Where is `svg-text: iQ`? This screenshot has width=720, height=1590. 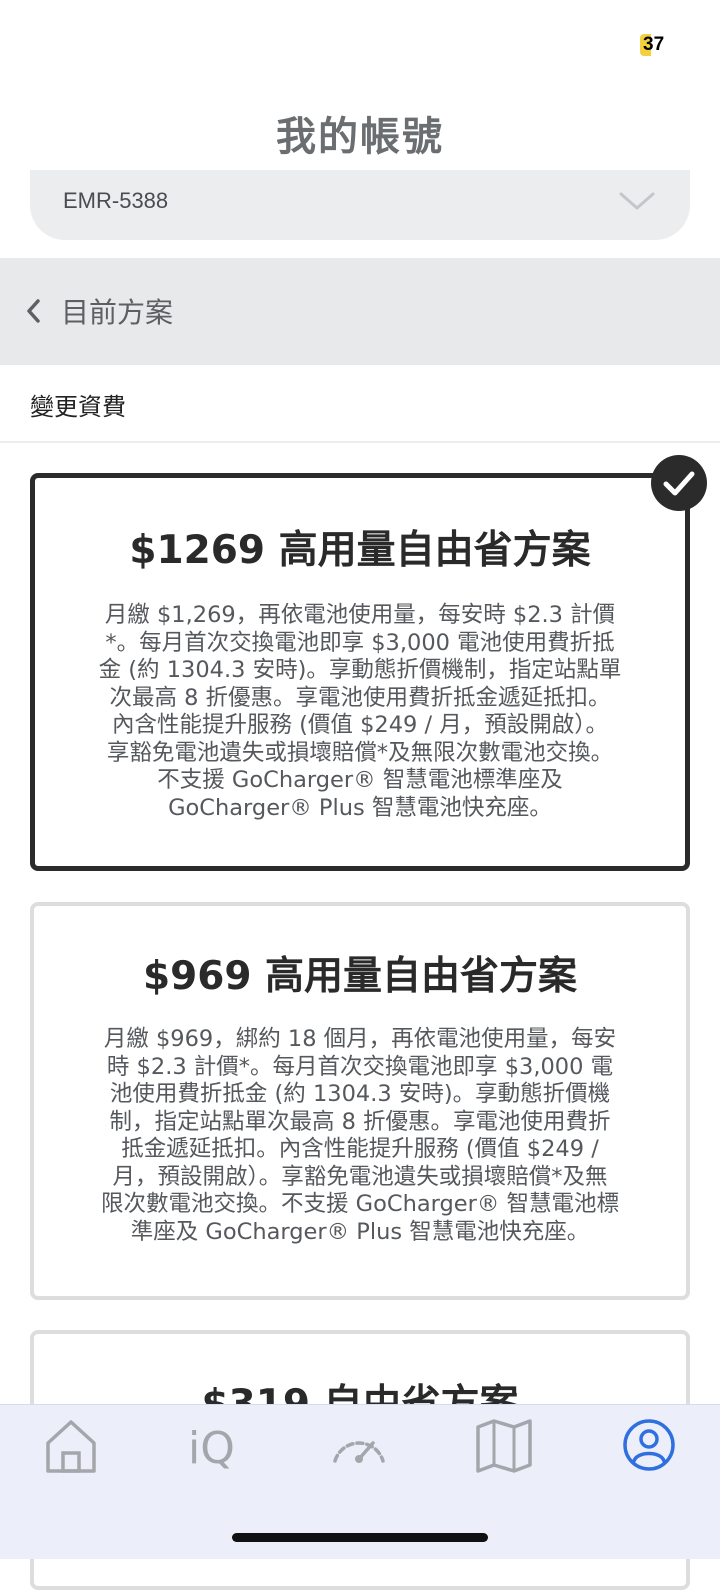
svg-text: iQ is located at coordinates (211, 1448).